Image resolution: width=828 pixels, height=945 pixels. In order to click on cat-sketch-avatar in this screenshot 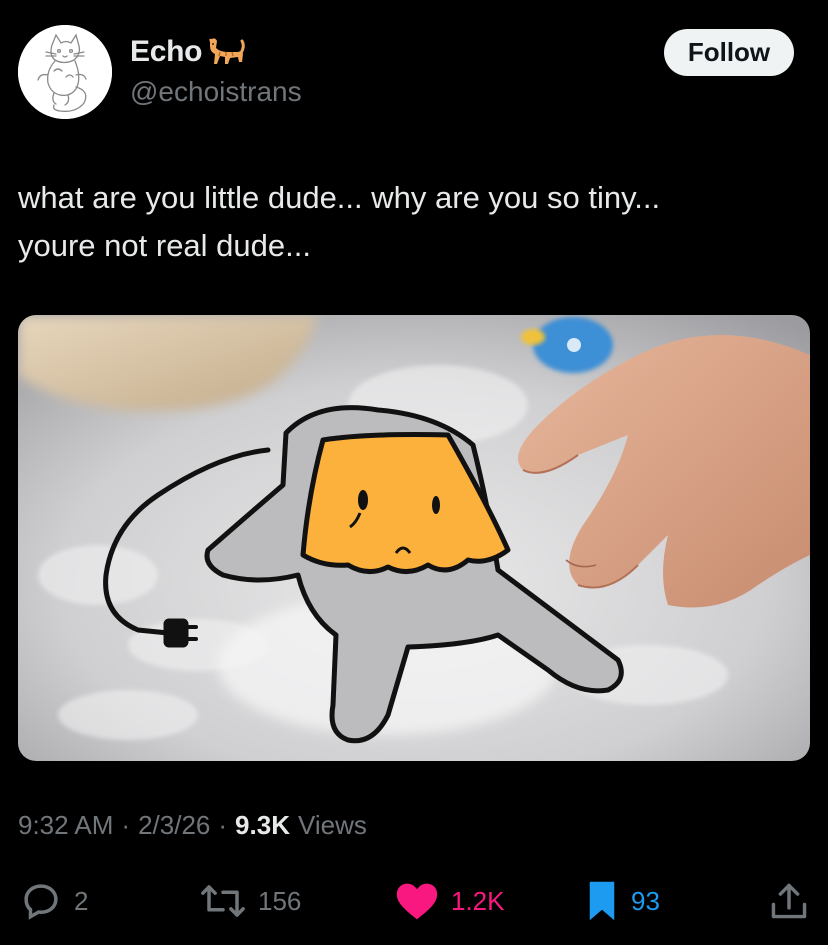, I will do `click(65, 72)`.